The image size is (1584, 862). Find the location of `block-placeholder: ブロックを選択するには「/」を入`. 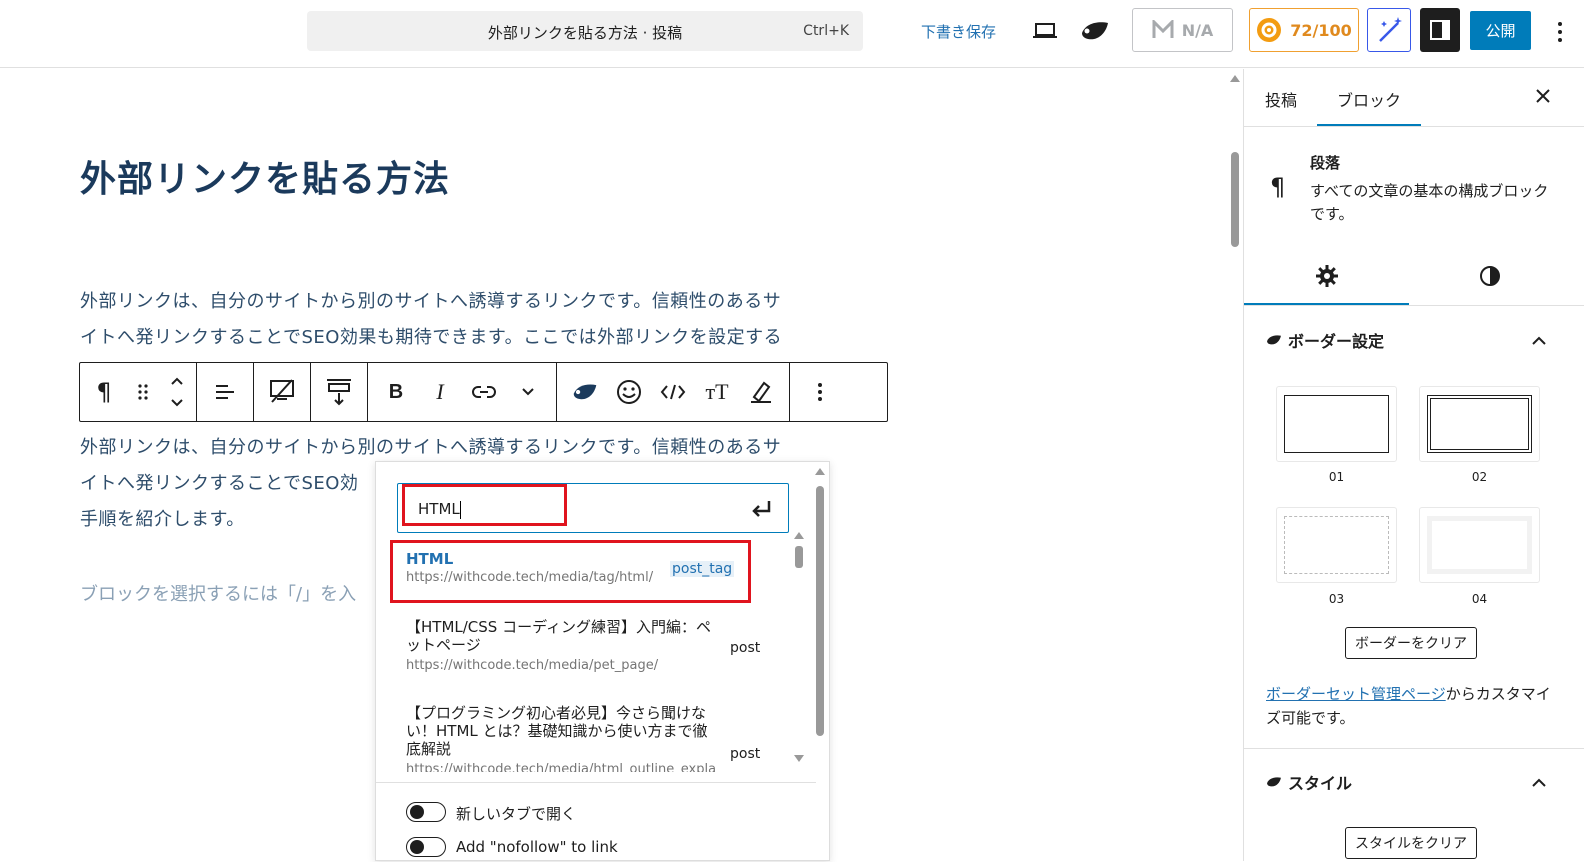

block-placeholder: ブロックを選択するには「/」を入 is located at coordinates (218, 593).